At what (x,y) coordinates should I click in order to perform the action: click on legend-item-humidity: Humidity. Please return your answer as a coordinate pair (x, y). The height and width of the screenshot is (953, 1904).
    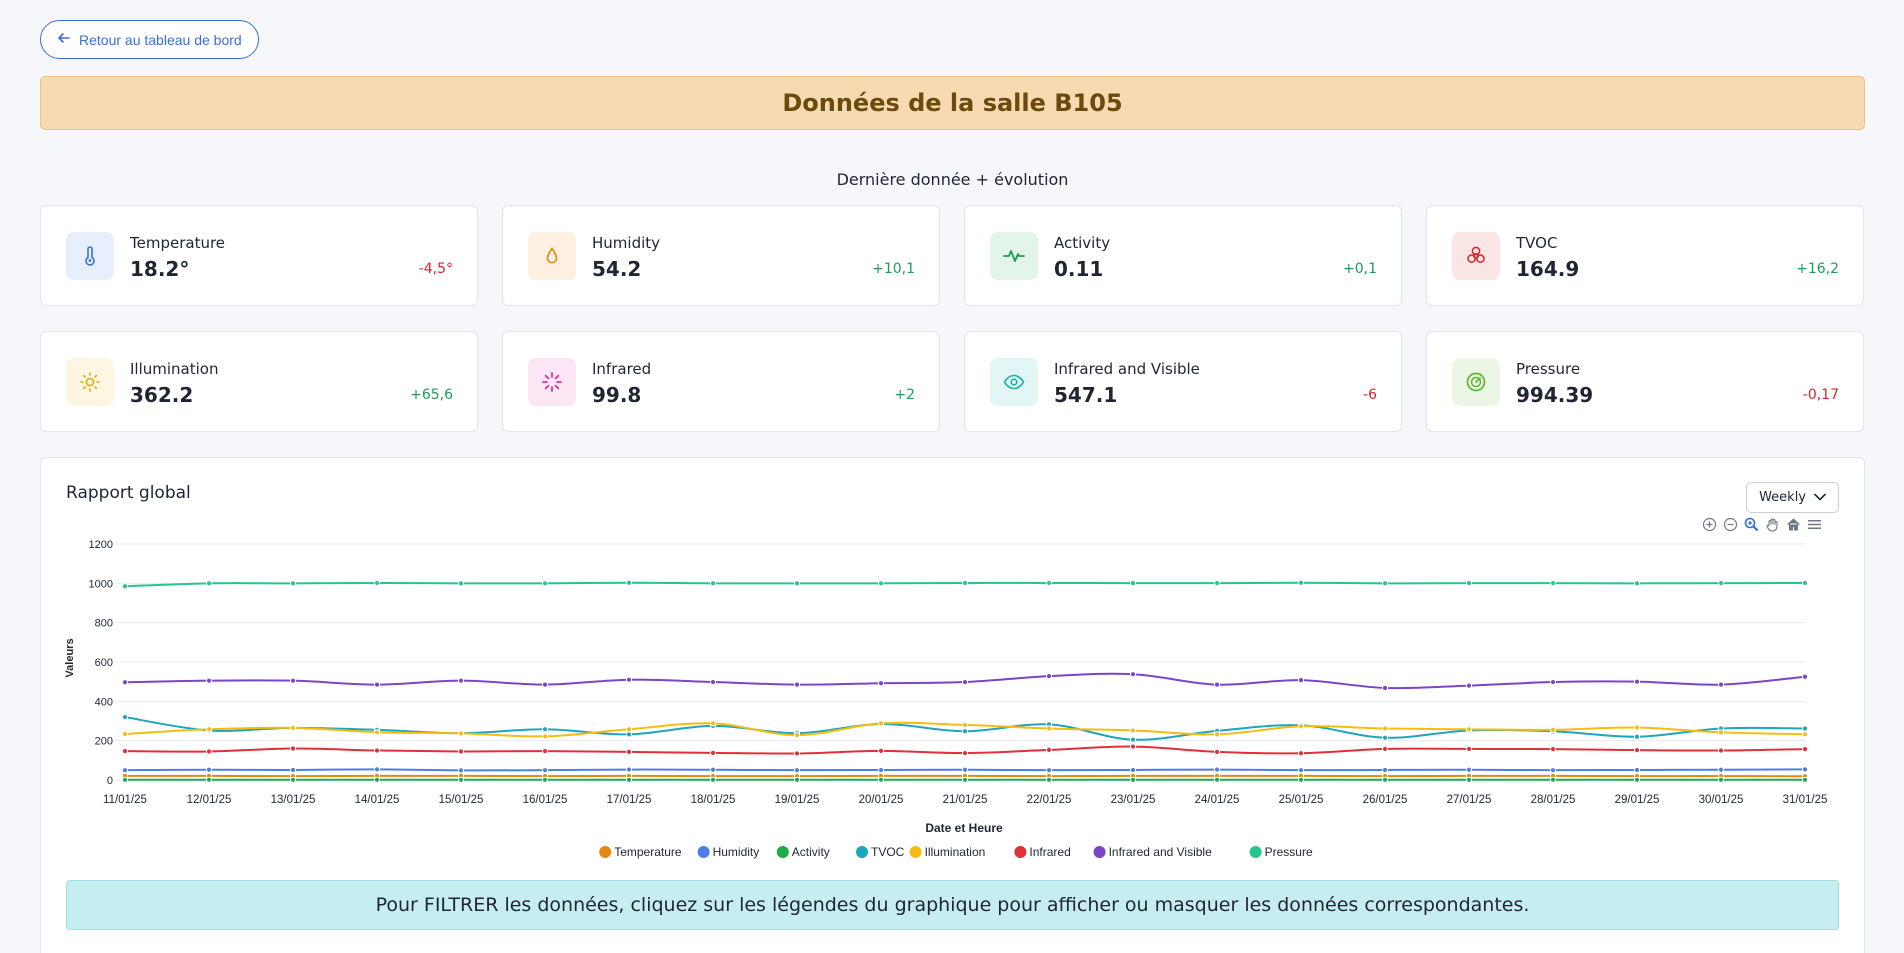
    Looking at the image, I should click on (728, 852).